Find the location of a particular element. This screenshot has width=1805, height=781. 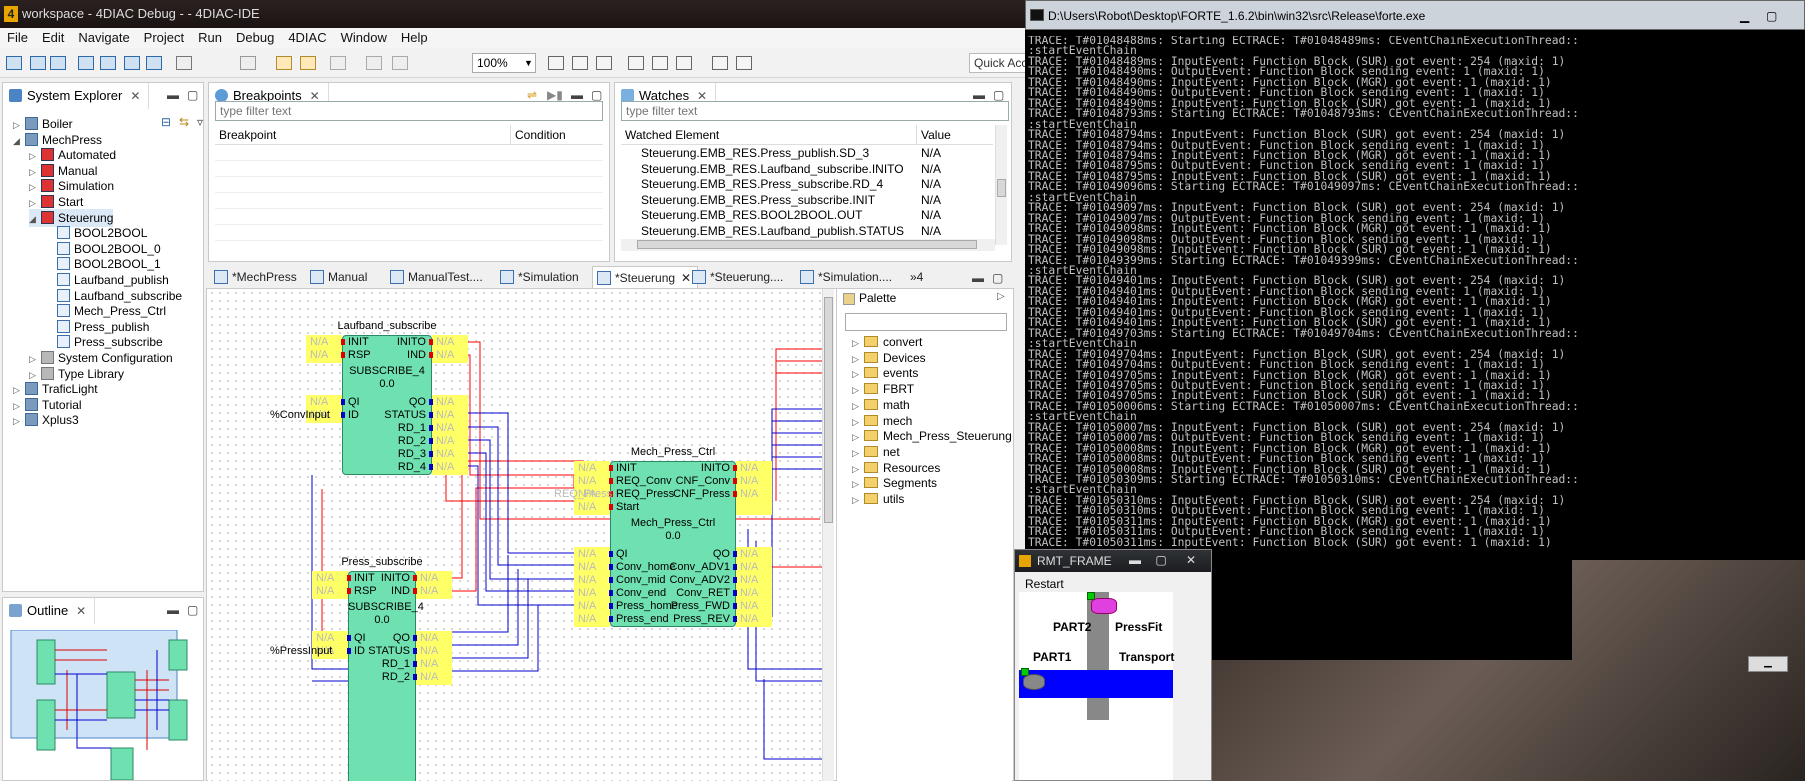

table-row: Steuerung.EMB_RES.Press_publish.SD_3 N/A is located at coordinates (808, 153).